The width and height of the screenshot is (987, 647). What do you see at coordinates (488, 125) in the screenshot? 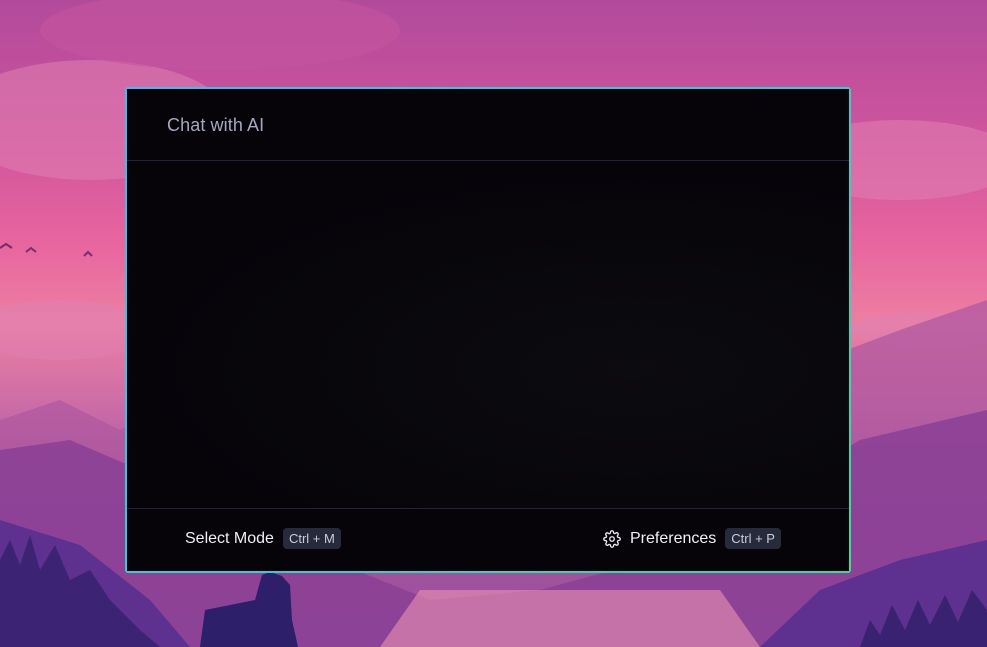
I see `chat-header: Chat with AI` at bounding box center [488, 125].